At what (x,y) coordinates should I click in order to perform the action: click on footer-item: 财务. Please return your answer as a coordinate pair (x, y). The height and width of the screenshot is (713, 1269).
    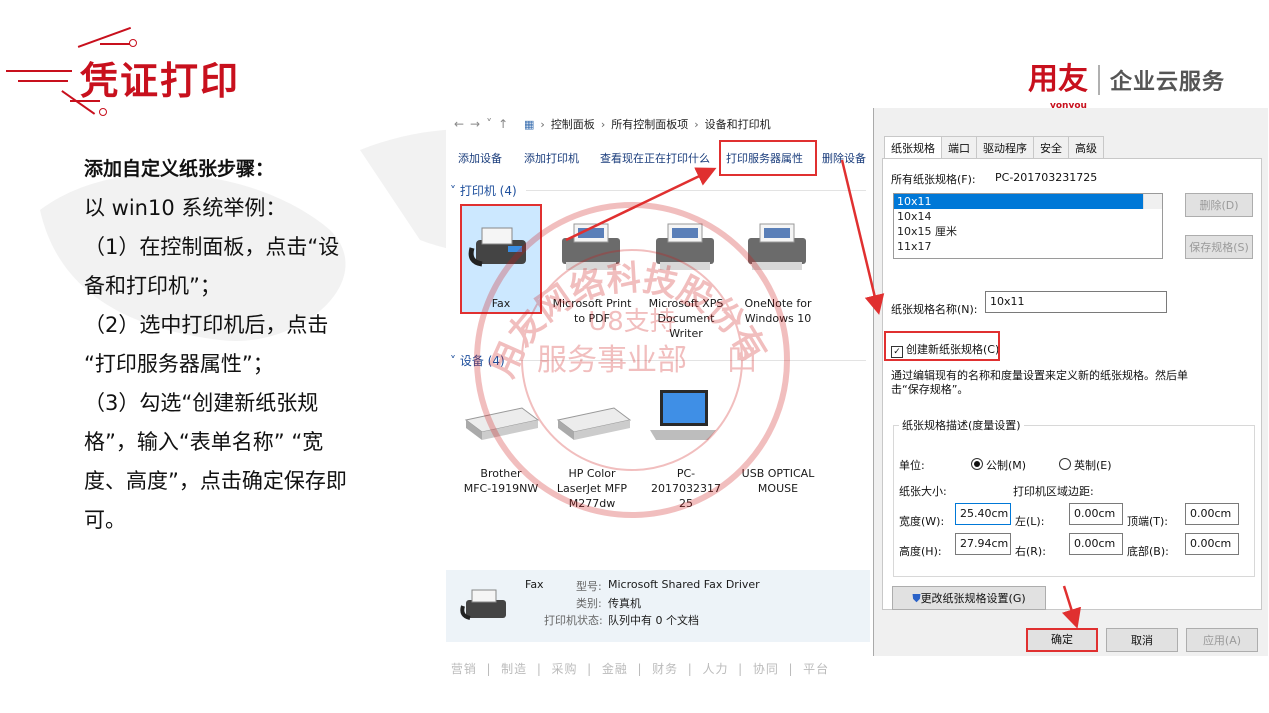
    Looking at the image, I should click on (665, 669).